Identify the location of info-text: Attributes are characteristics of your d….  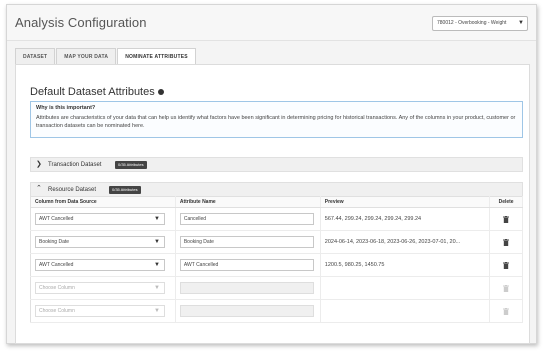
(276, 122).